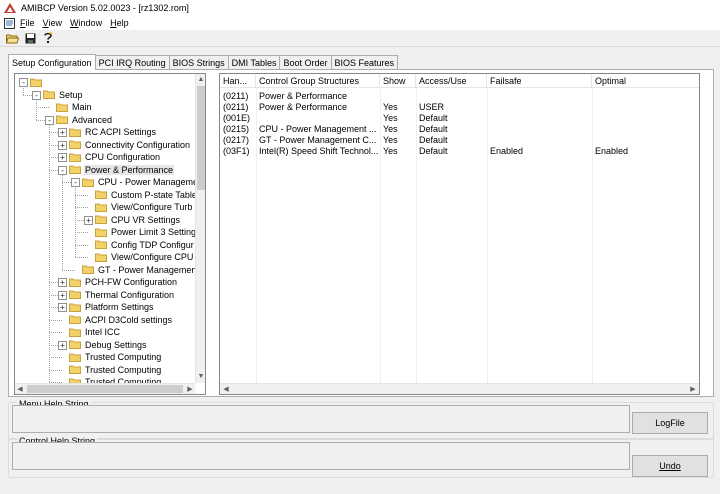 The image size is (720, 494). I want to click on help-button, so click(48, 38).